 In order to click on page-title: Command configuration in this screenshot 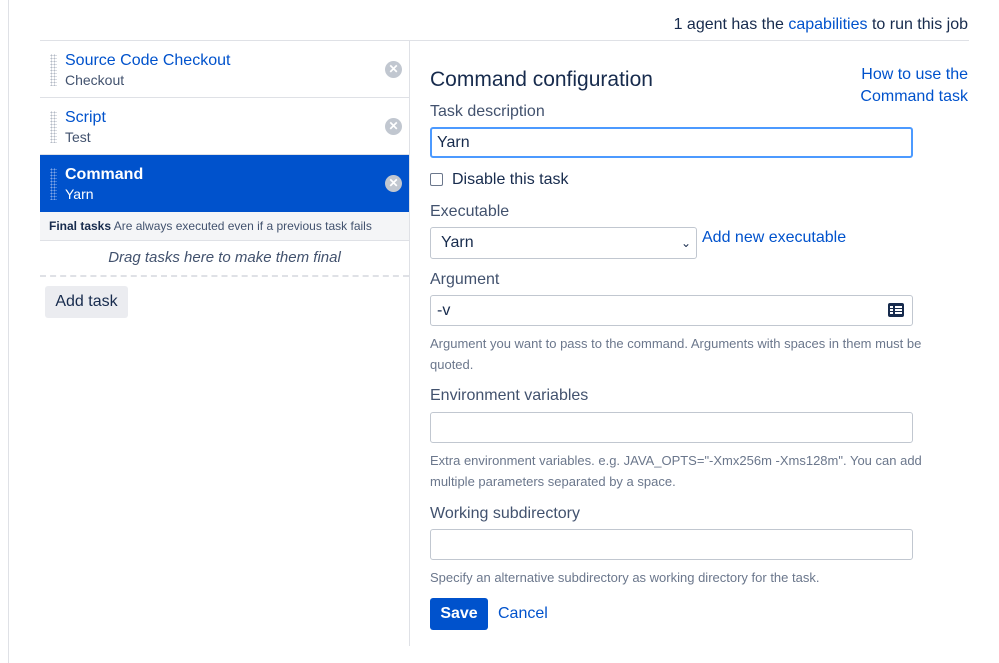, I will do `click(541, 79)`.